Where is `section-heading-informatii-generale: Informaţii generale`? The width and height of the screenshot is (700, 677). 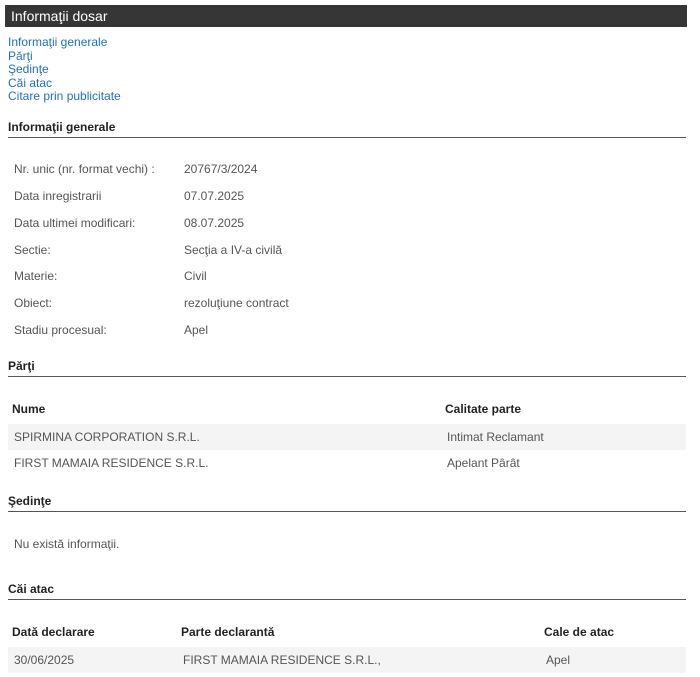
section-heading-informatii-generale: Informaţii generale is located at coordinates (347, 129).